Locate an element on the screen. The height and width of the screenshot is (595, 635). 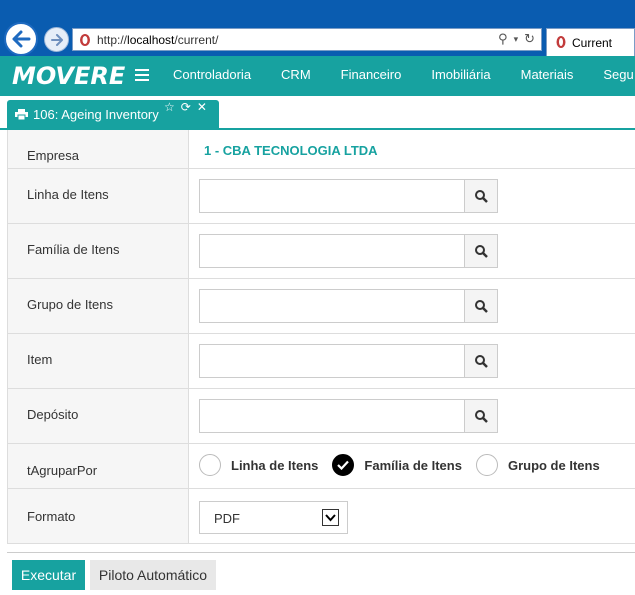
menu-item-imobiliaria: Imobiliária is located at coordinates (460, 76).